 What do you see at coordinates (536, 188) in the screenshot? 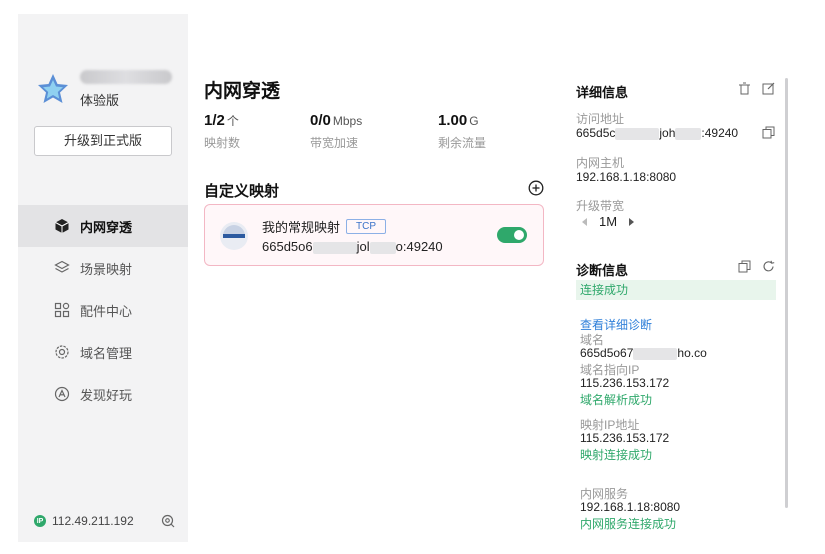
I see `add-mapping-icon` at bounding box center [536, 188].